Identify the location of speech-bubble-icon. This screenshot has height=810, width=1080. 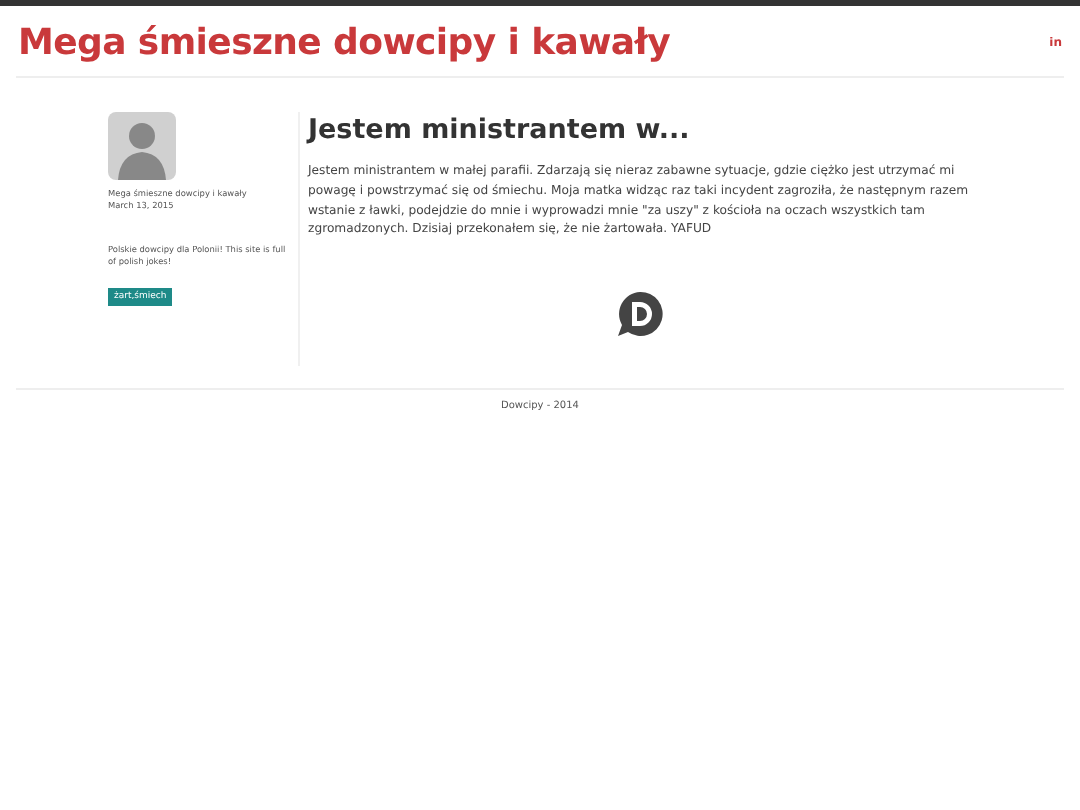
(640, 314).